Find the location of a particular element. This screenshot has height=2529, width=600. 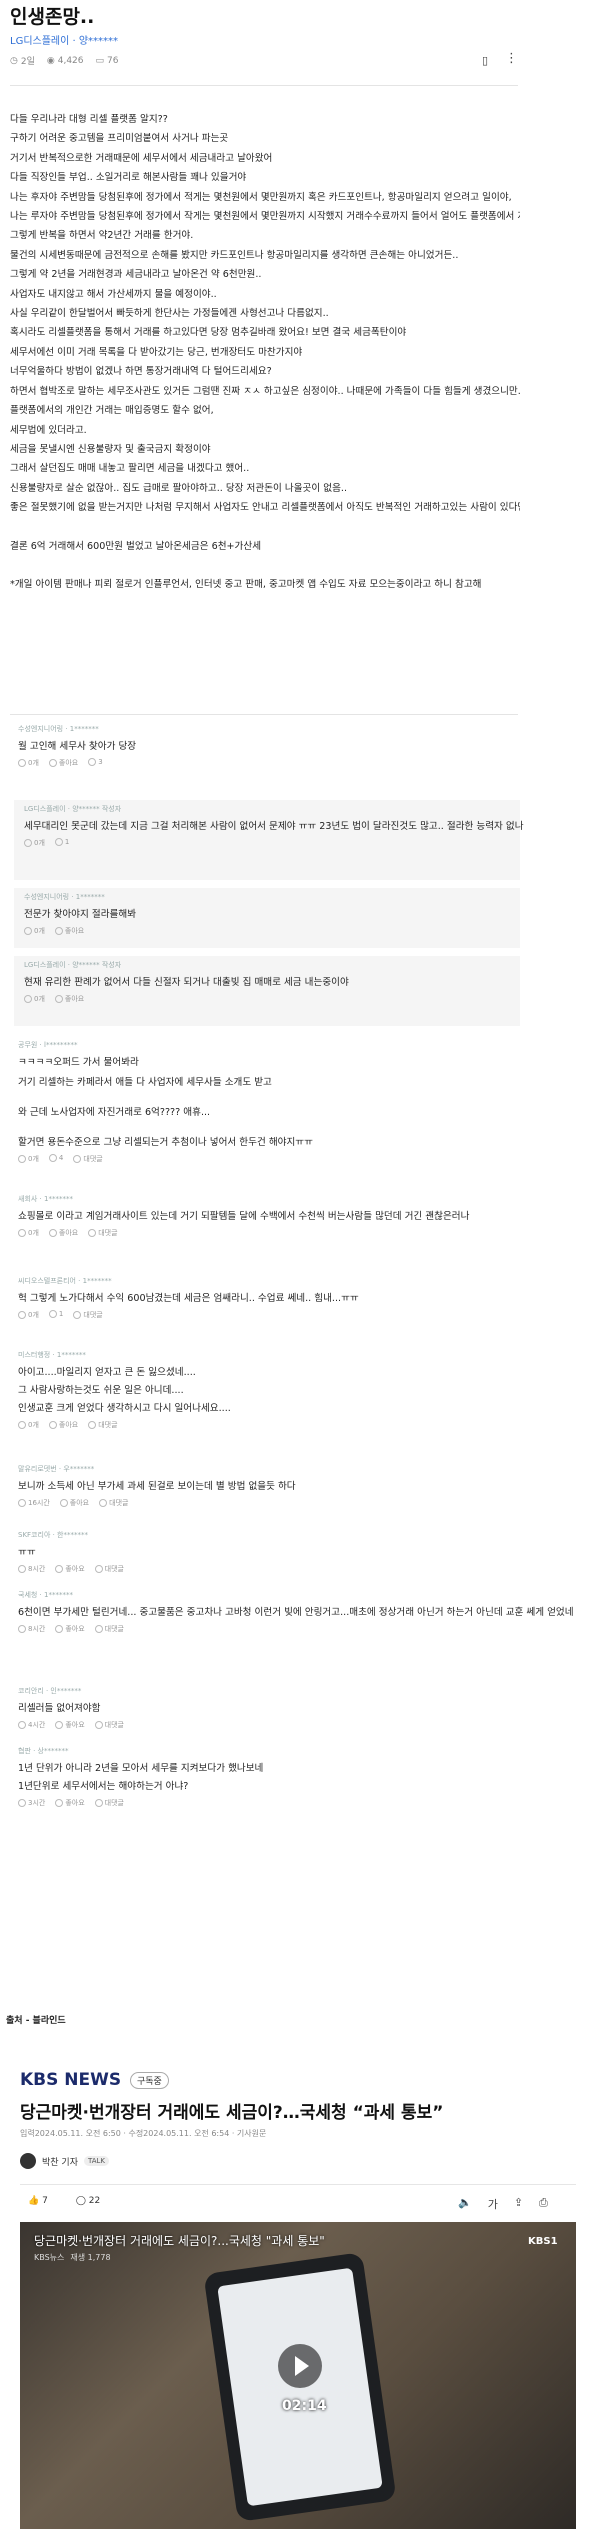

comment-actions: 0개 1 대댓글 is located at coordinates (60, 1315).